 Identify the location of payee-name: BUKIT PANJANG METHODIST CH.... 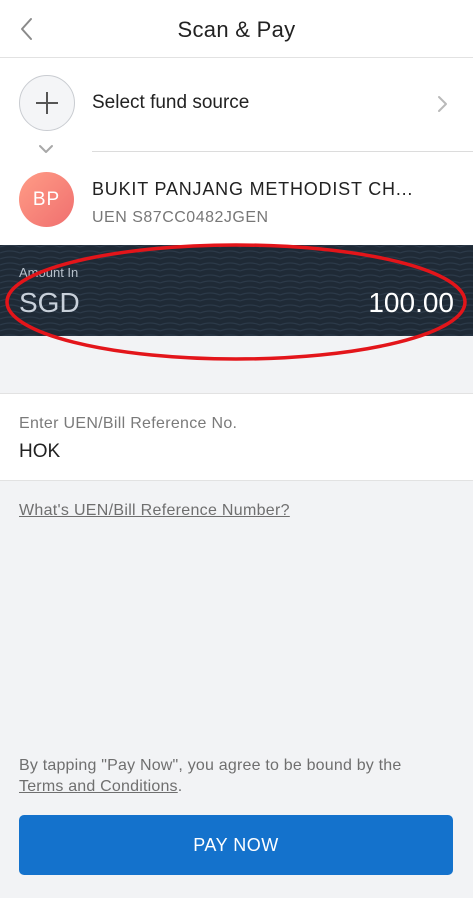
(253, 189).